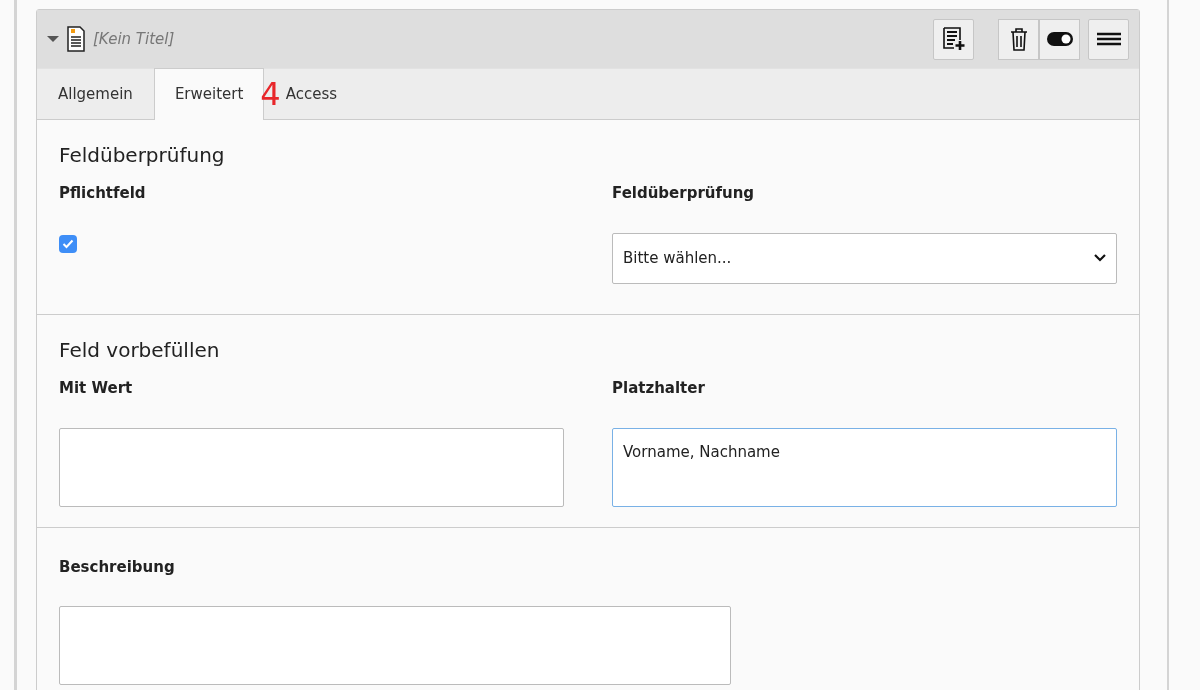 The image size is (1200, 690). I want to click on trash-icon, so click(1018, 39).